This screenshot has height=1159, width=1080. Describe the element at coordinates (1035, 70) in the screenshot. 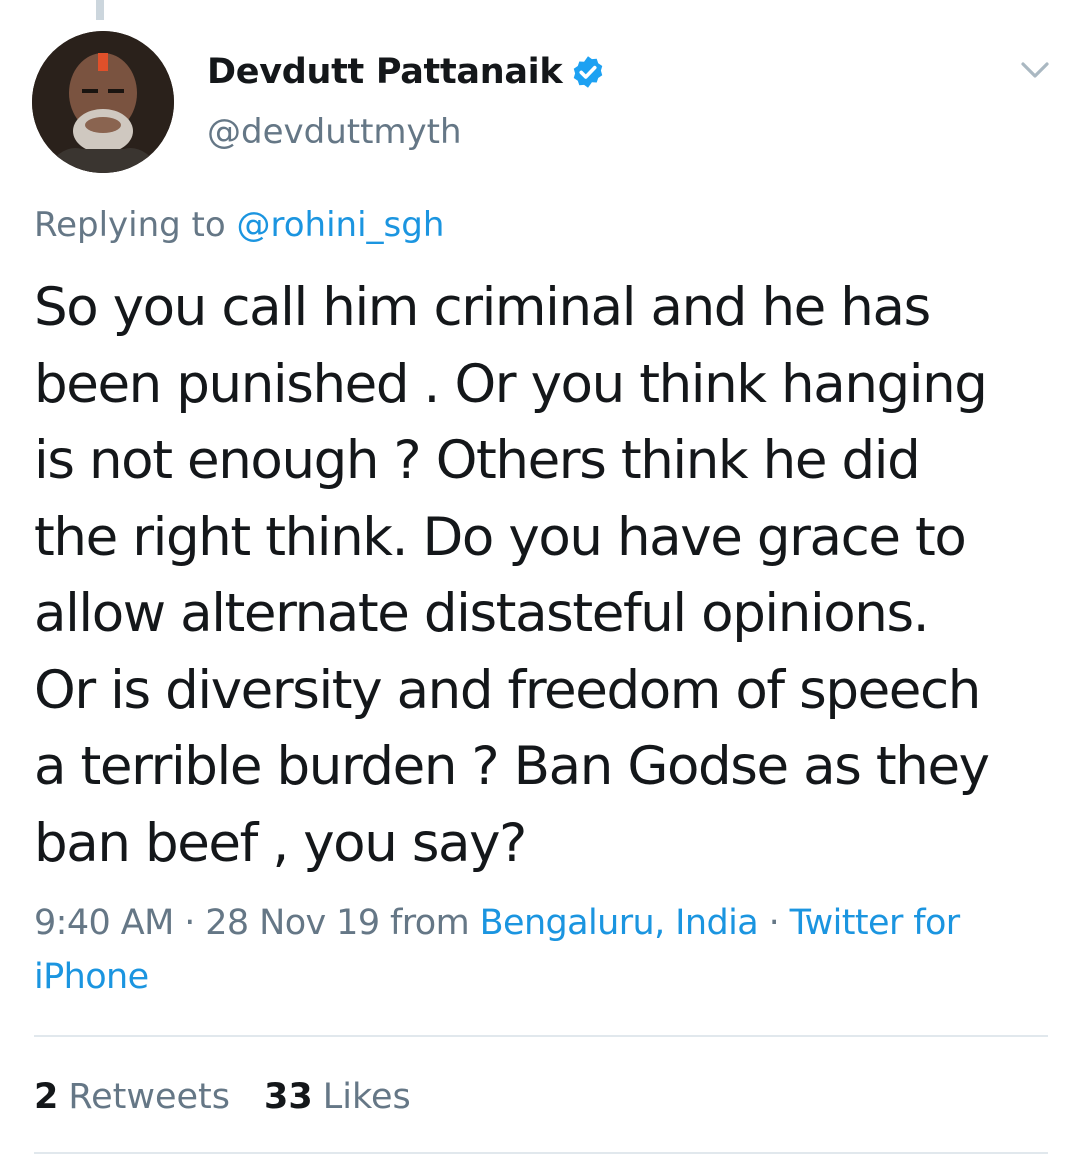

I see `chevron-down-icon` at that location.